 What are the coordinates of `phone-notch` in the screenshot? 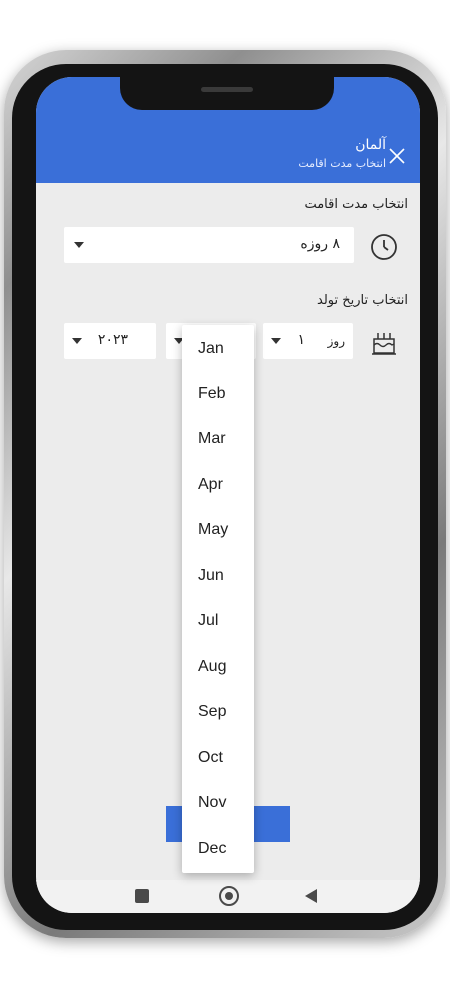 It's located at (227, 92).